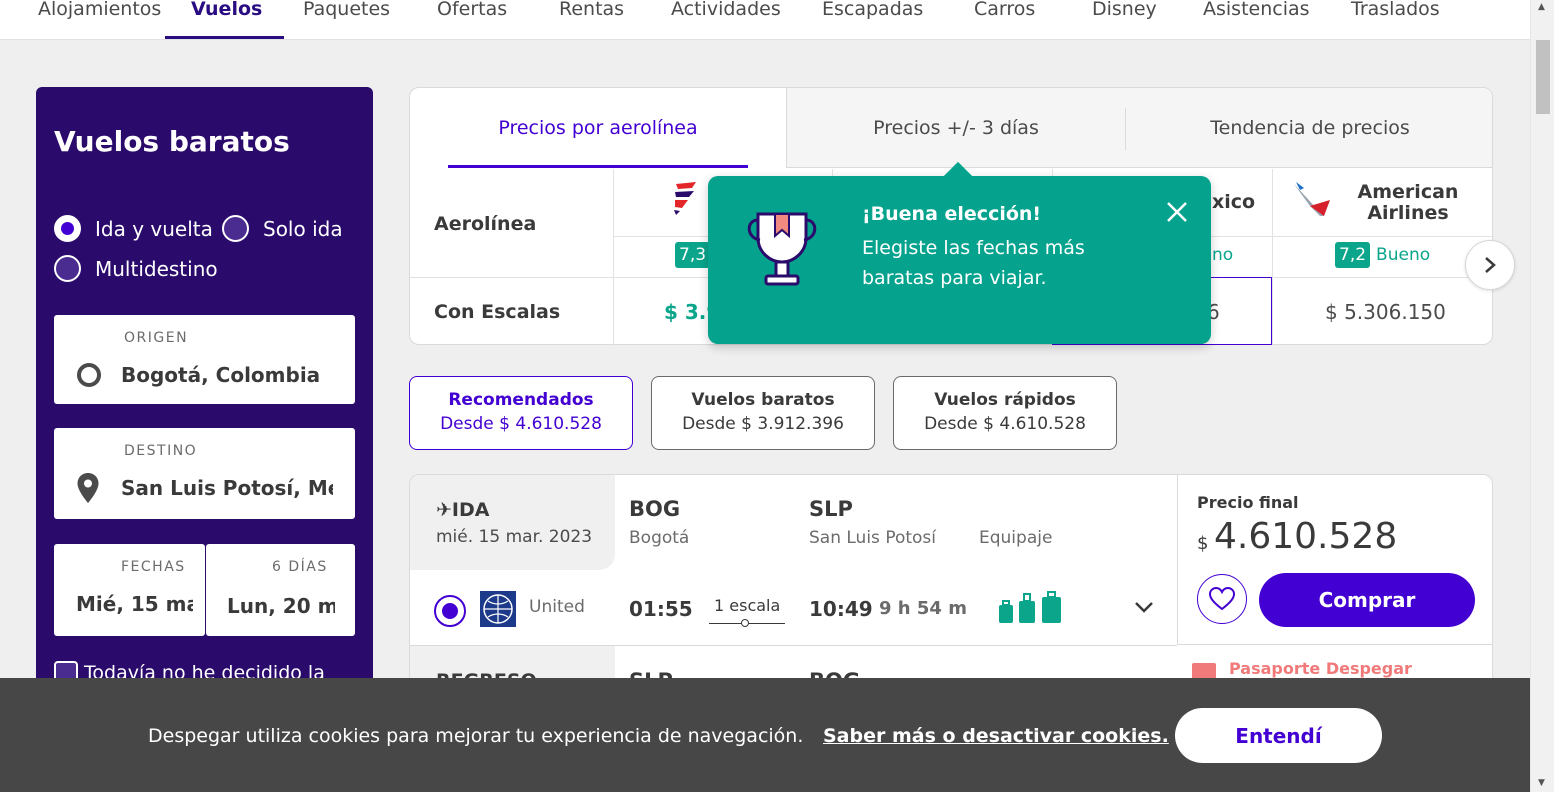 Image resolution: width=1554 pixels, height=792 pixels. What do you see at coordinates (1542, 396) in the screenshot?
I see `page-scrollbar: ▲ ▼` at bounding box center [1542, 396].